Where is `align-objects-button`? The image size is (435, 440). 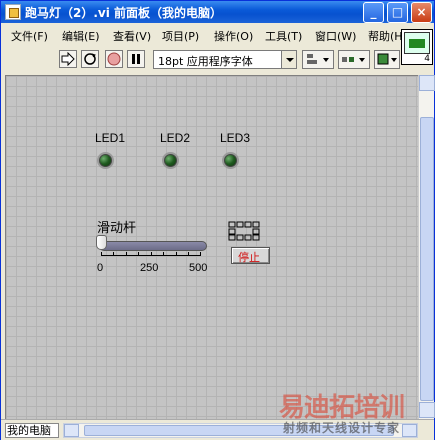 align-objects-button is located at coordinates (318, 59).